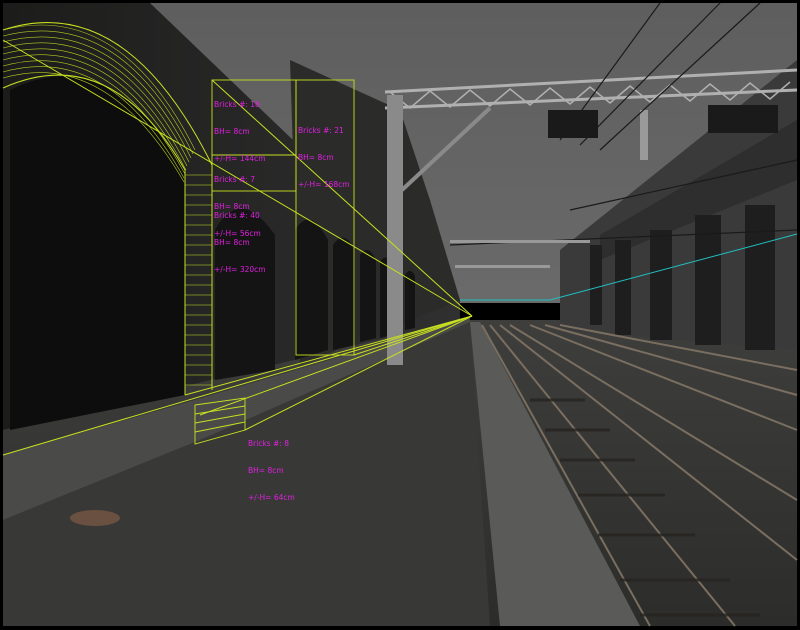 This screenshot has height=630, width=800. What do you see at coordinates (95, 518) in the screenshot?
I see `debris` at bounding box center [95, 518].